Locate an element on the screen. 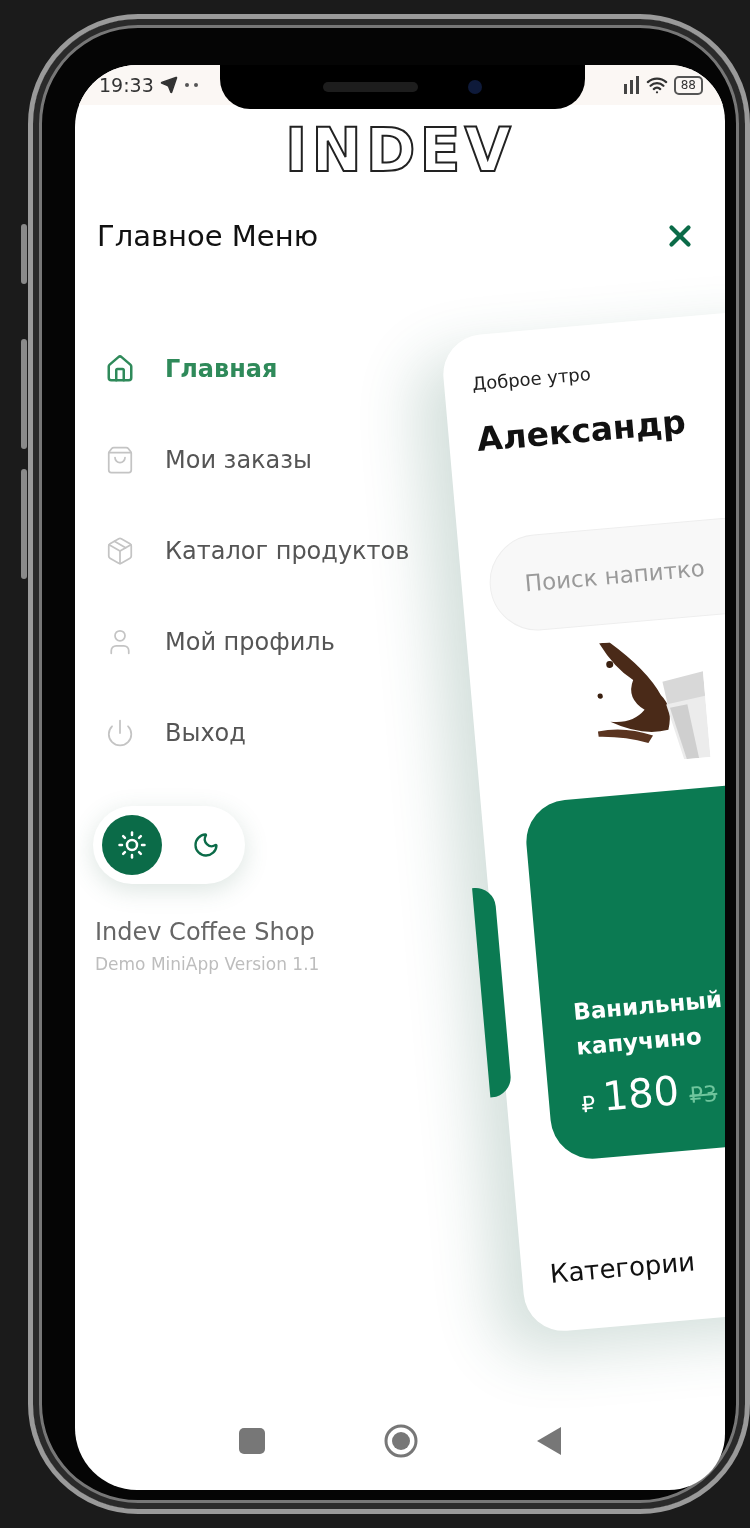  status-time: 19:33 is located at coordinates (126, 85).